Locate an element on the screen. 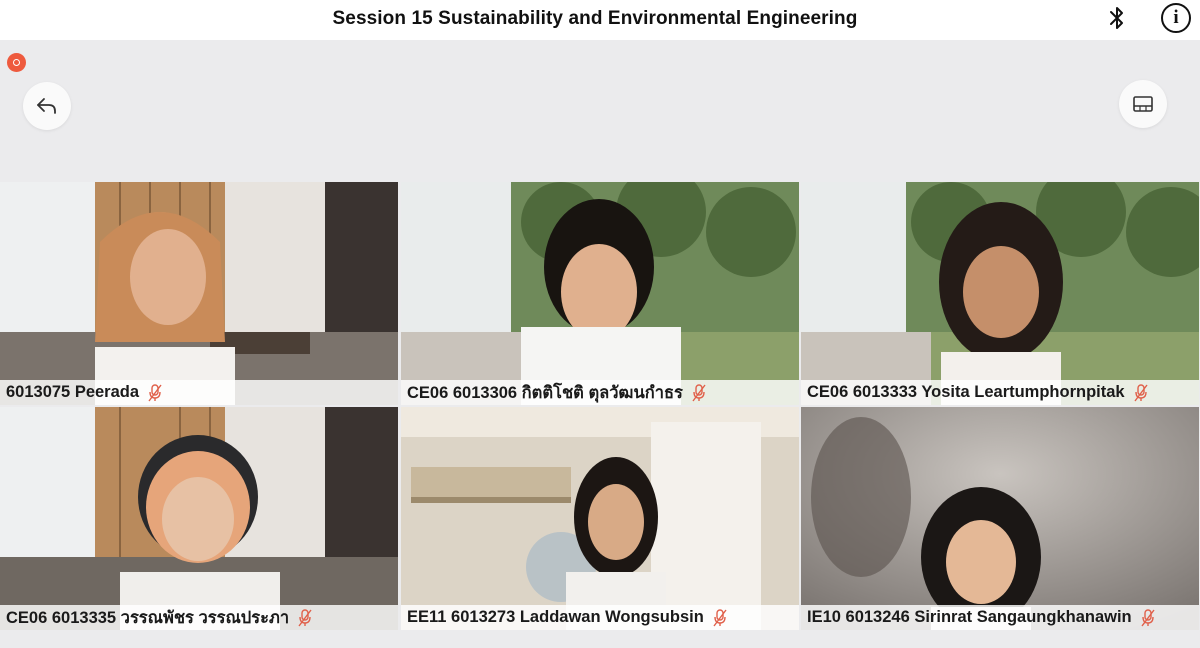 The height and width of the screenshot is (648, 1200). participant-name-label: EE11 6013273 Laddawan Wongsubsin is located at coordinates (600, 617).